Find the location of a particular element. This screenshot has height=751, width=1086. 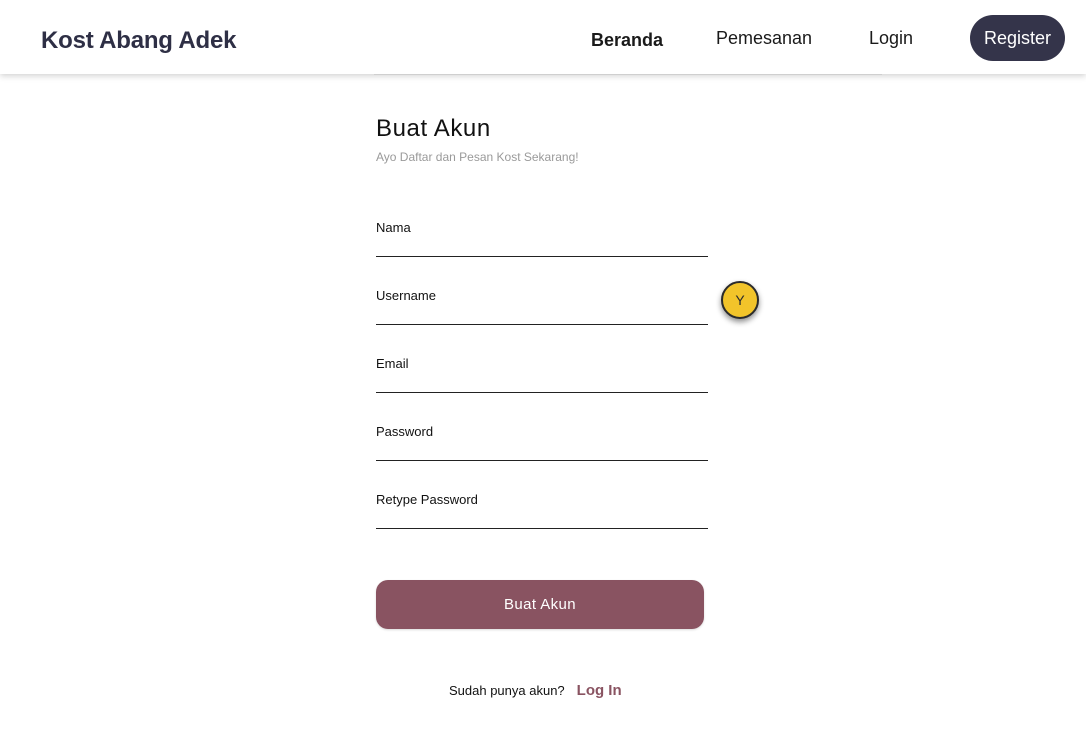

nav-link-pemesanan: Pemesanan is located at coordinates (764, 38).